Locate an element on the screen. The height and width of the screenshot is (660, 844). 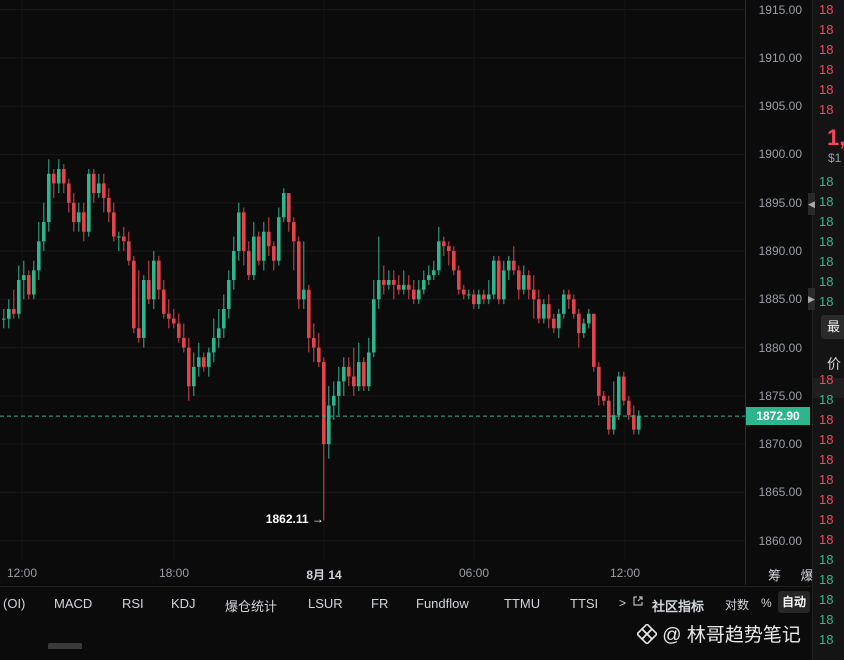
chevron-right-icon: > is located at coordinates (622, 603).